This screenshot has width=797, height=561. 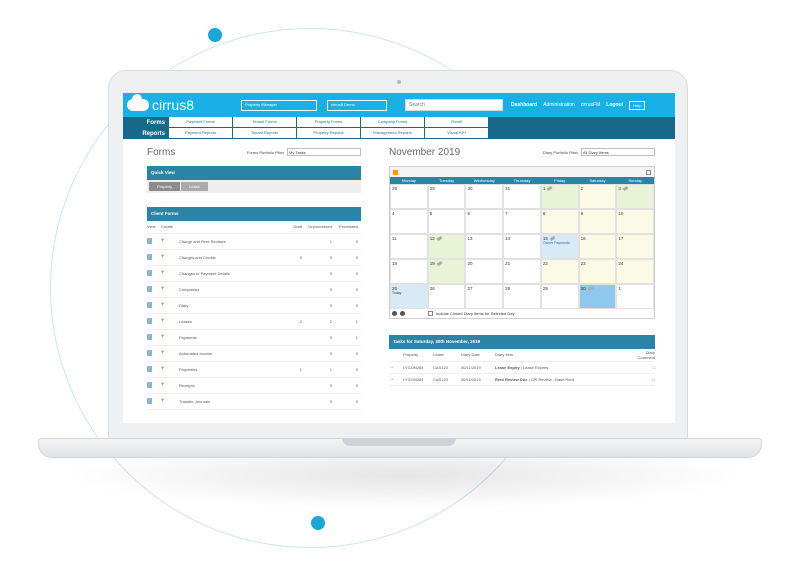 What do you see at coordinates (229, 257) in the screenshot?
I see `form-name-link: Charges and Credits` at bounding box center [229, 257].